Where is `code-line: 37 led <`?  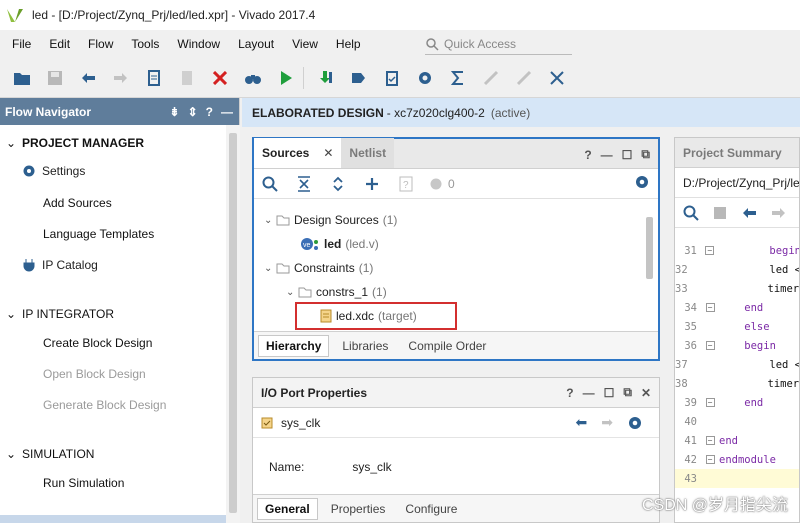 code-line: 37 led < is located at coordinates (737, 364).